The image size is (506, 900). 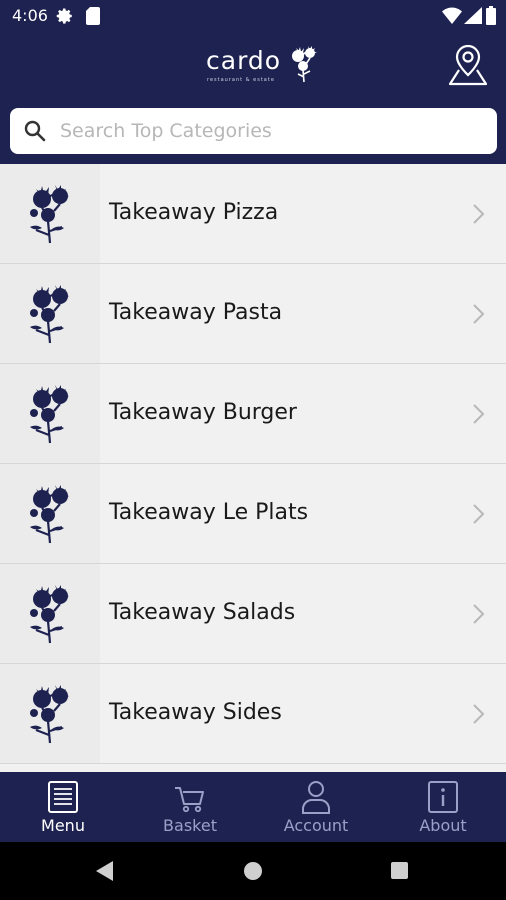 I want to click on category-item: Takeaway Burger, so click(x=253, y=414).